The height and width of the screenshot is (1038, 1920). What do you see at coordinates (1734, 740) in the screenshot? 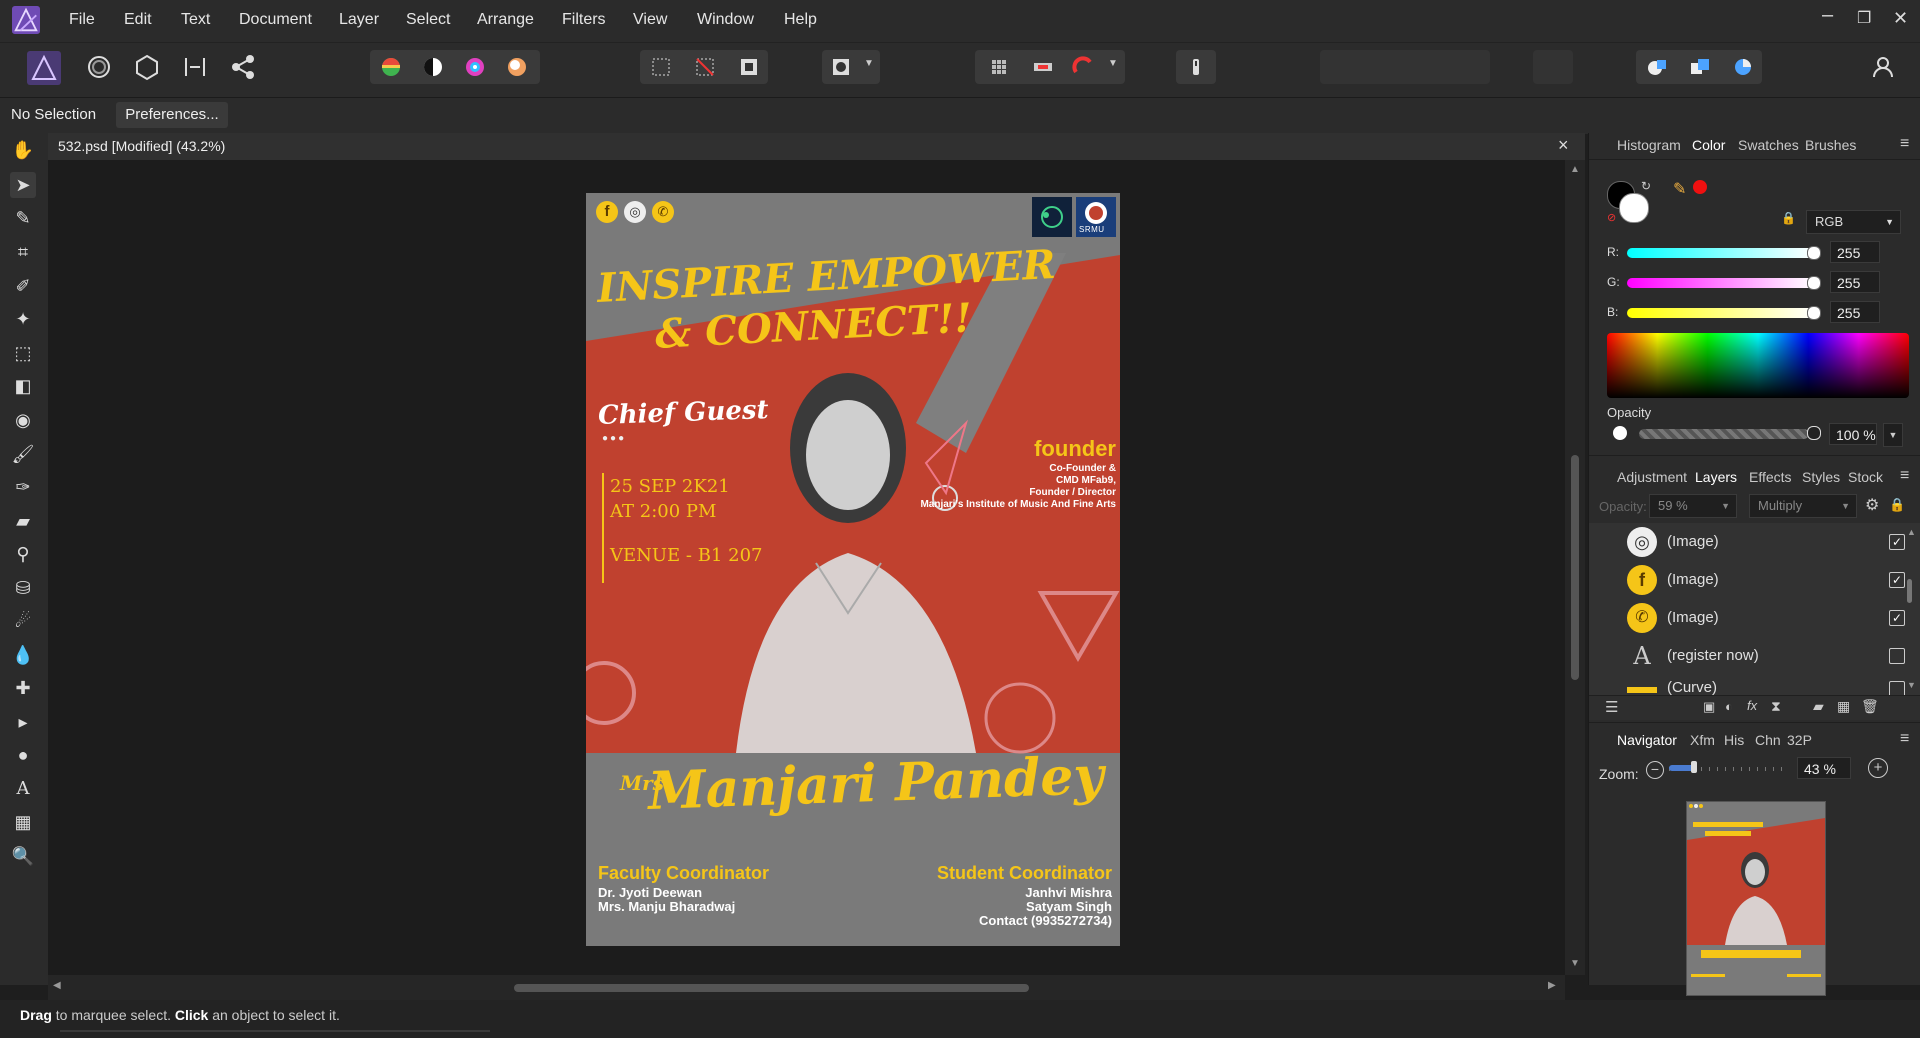
I see `tab-history: His` at bounding box center [1734, 740].